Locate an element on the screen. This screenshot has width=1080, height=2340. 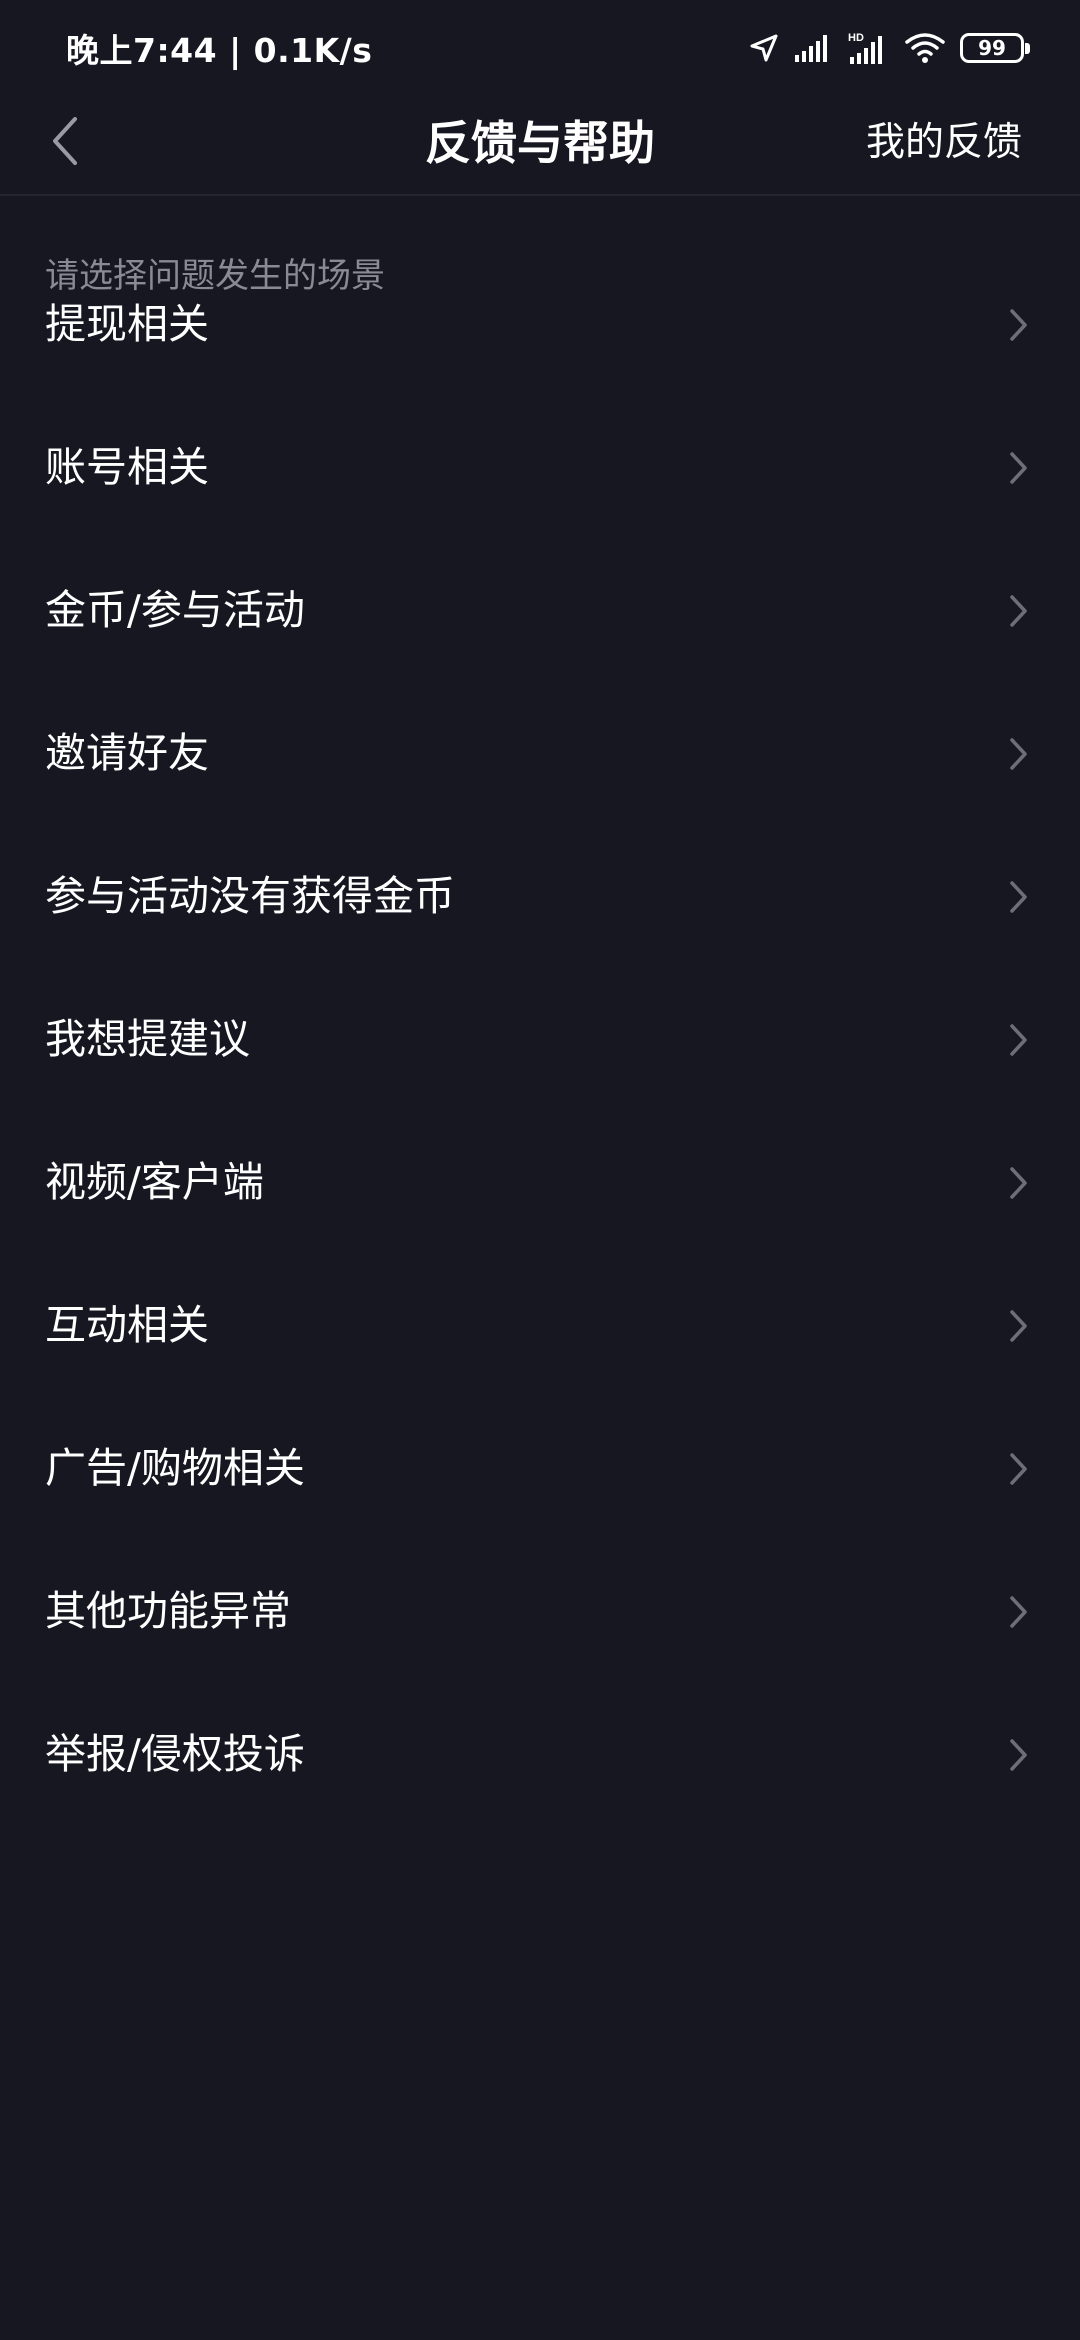
list-item-label: 参与活动没有获得金币 is located at coordinates (250, 896).